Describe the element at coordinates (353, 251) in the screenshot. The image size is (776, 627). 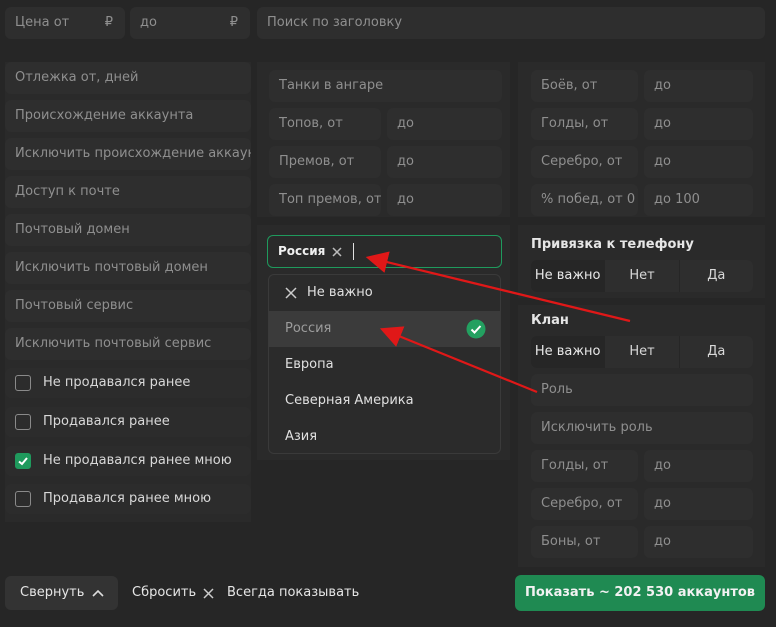
I see `text-caret` at that location.